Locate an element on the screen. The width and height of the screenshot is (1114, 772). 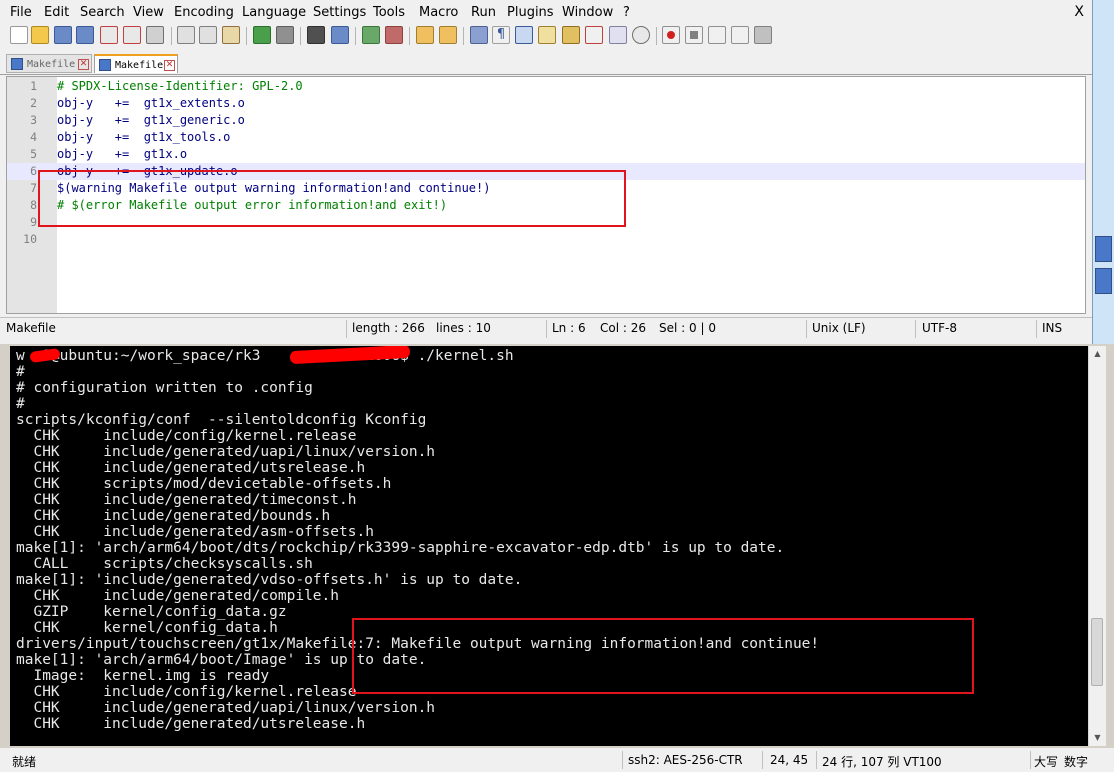
doc-map-icon is located at coordinates (571, 35).